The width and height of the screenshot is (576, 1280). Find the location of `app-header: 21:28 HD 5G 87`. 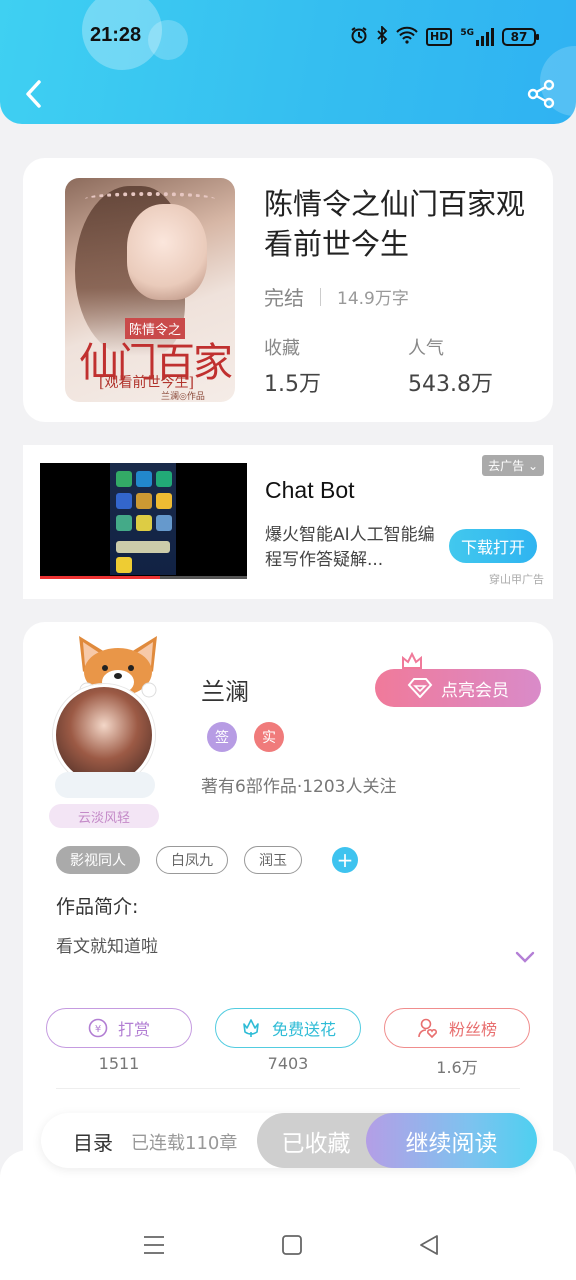

app-header: 21:28 HD 5G 87 is located at coordinates (288, 62).